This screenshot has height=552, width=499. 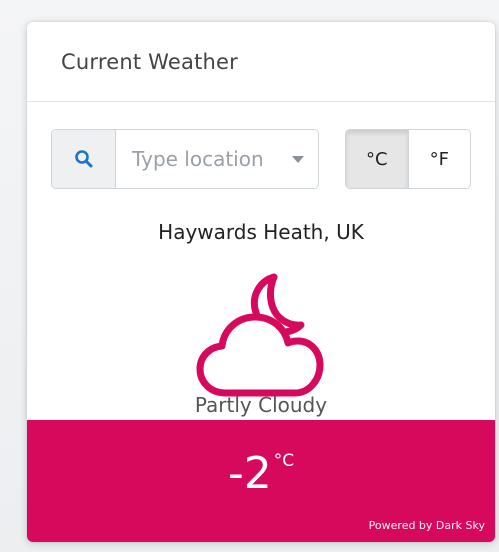 I want to click on celsius-button: °C, so click(x=377, y=159).